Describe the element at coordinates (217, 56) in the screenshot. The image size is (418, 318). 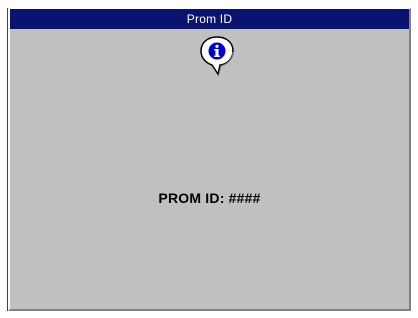
I see `info-icon` at that location.